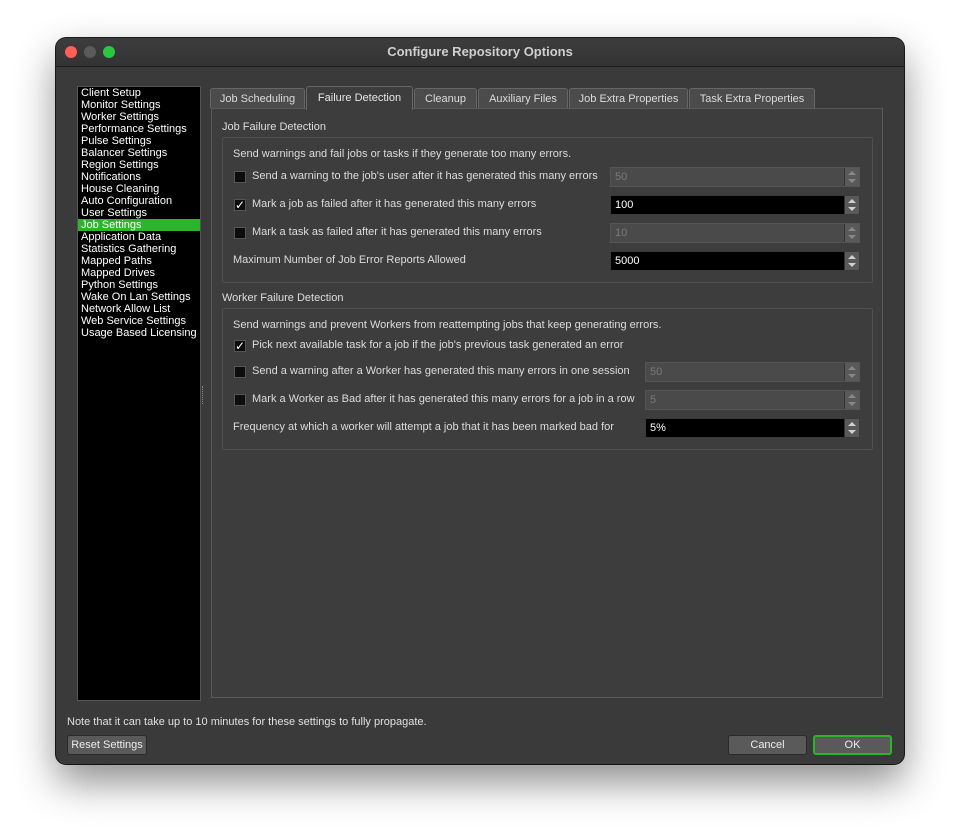  I want to click on window-title: Configure Repository Options, so click(480, 51).